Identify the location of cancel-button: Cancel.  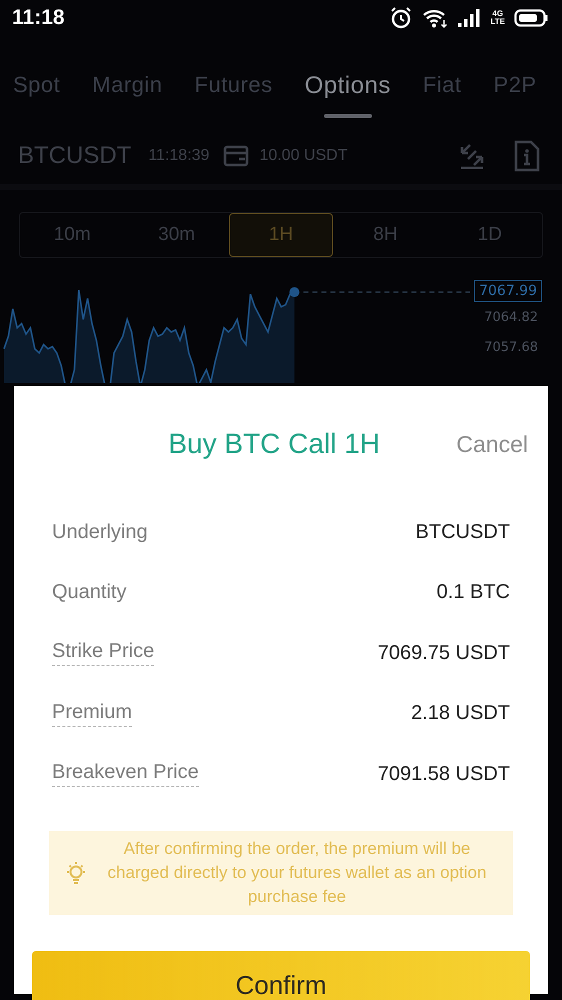
(492, 444).